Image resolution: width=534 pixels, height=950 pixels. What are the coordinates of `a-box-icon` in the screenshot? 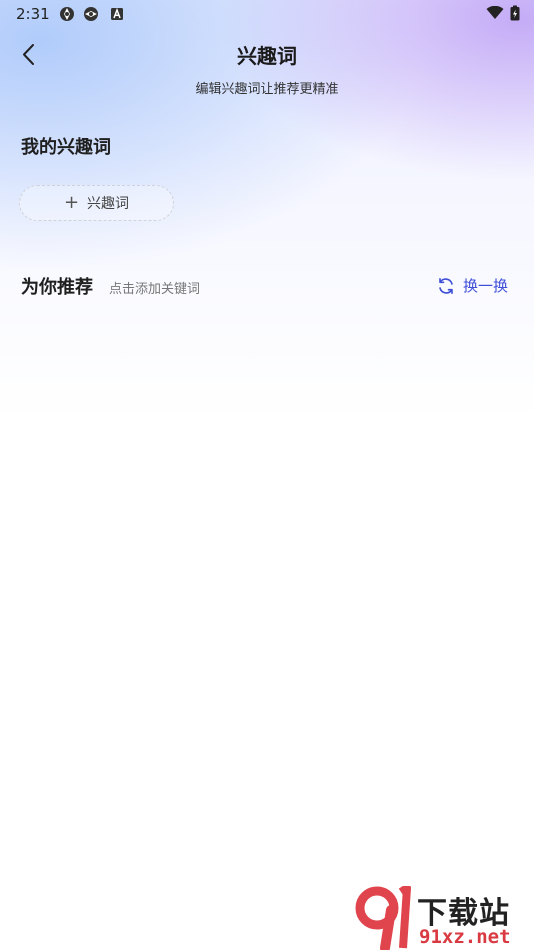 It's located at (117, 13).